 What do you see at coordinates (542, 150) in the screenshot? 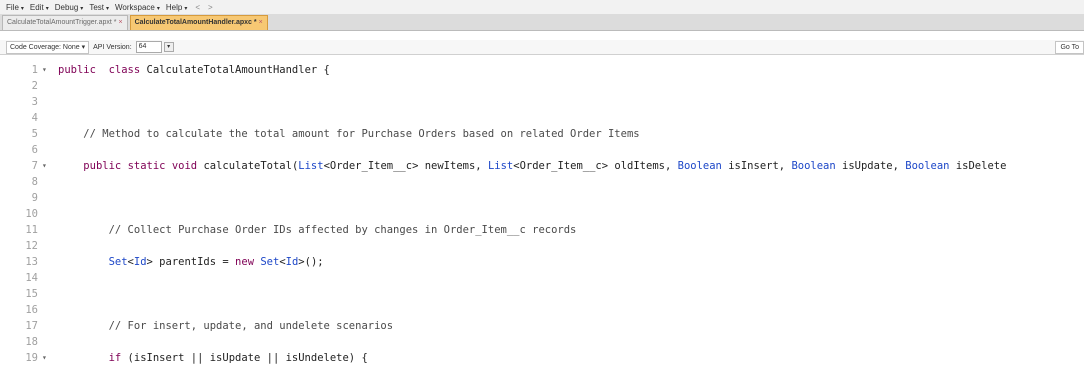
I see `code-line: 6` at bounding box center [542, 150].